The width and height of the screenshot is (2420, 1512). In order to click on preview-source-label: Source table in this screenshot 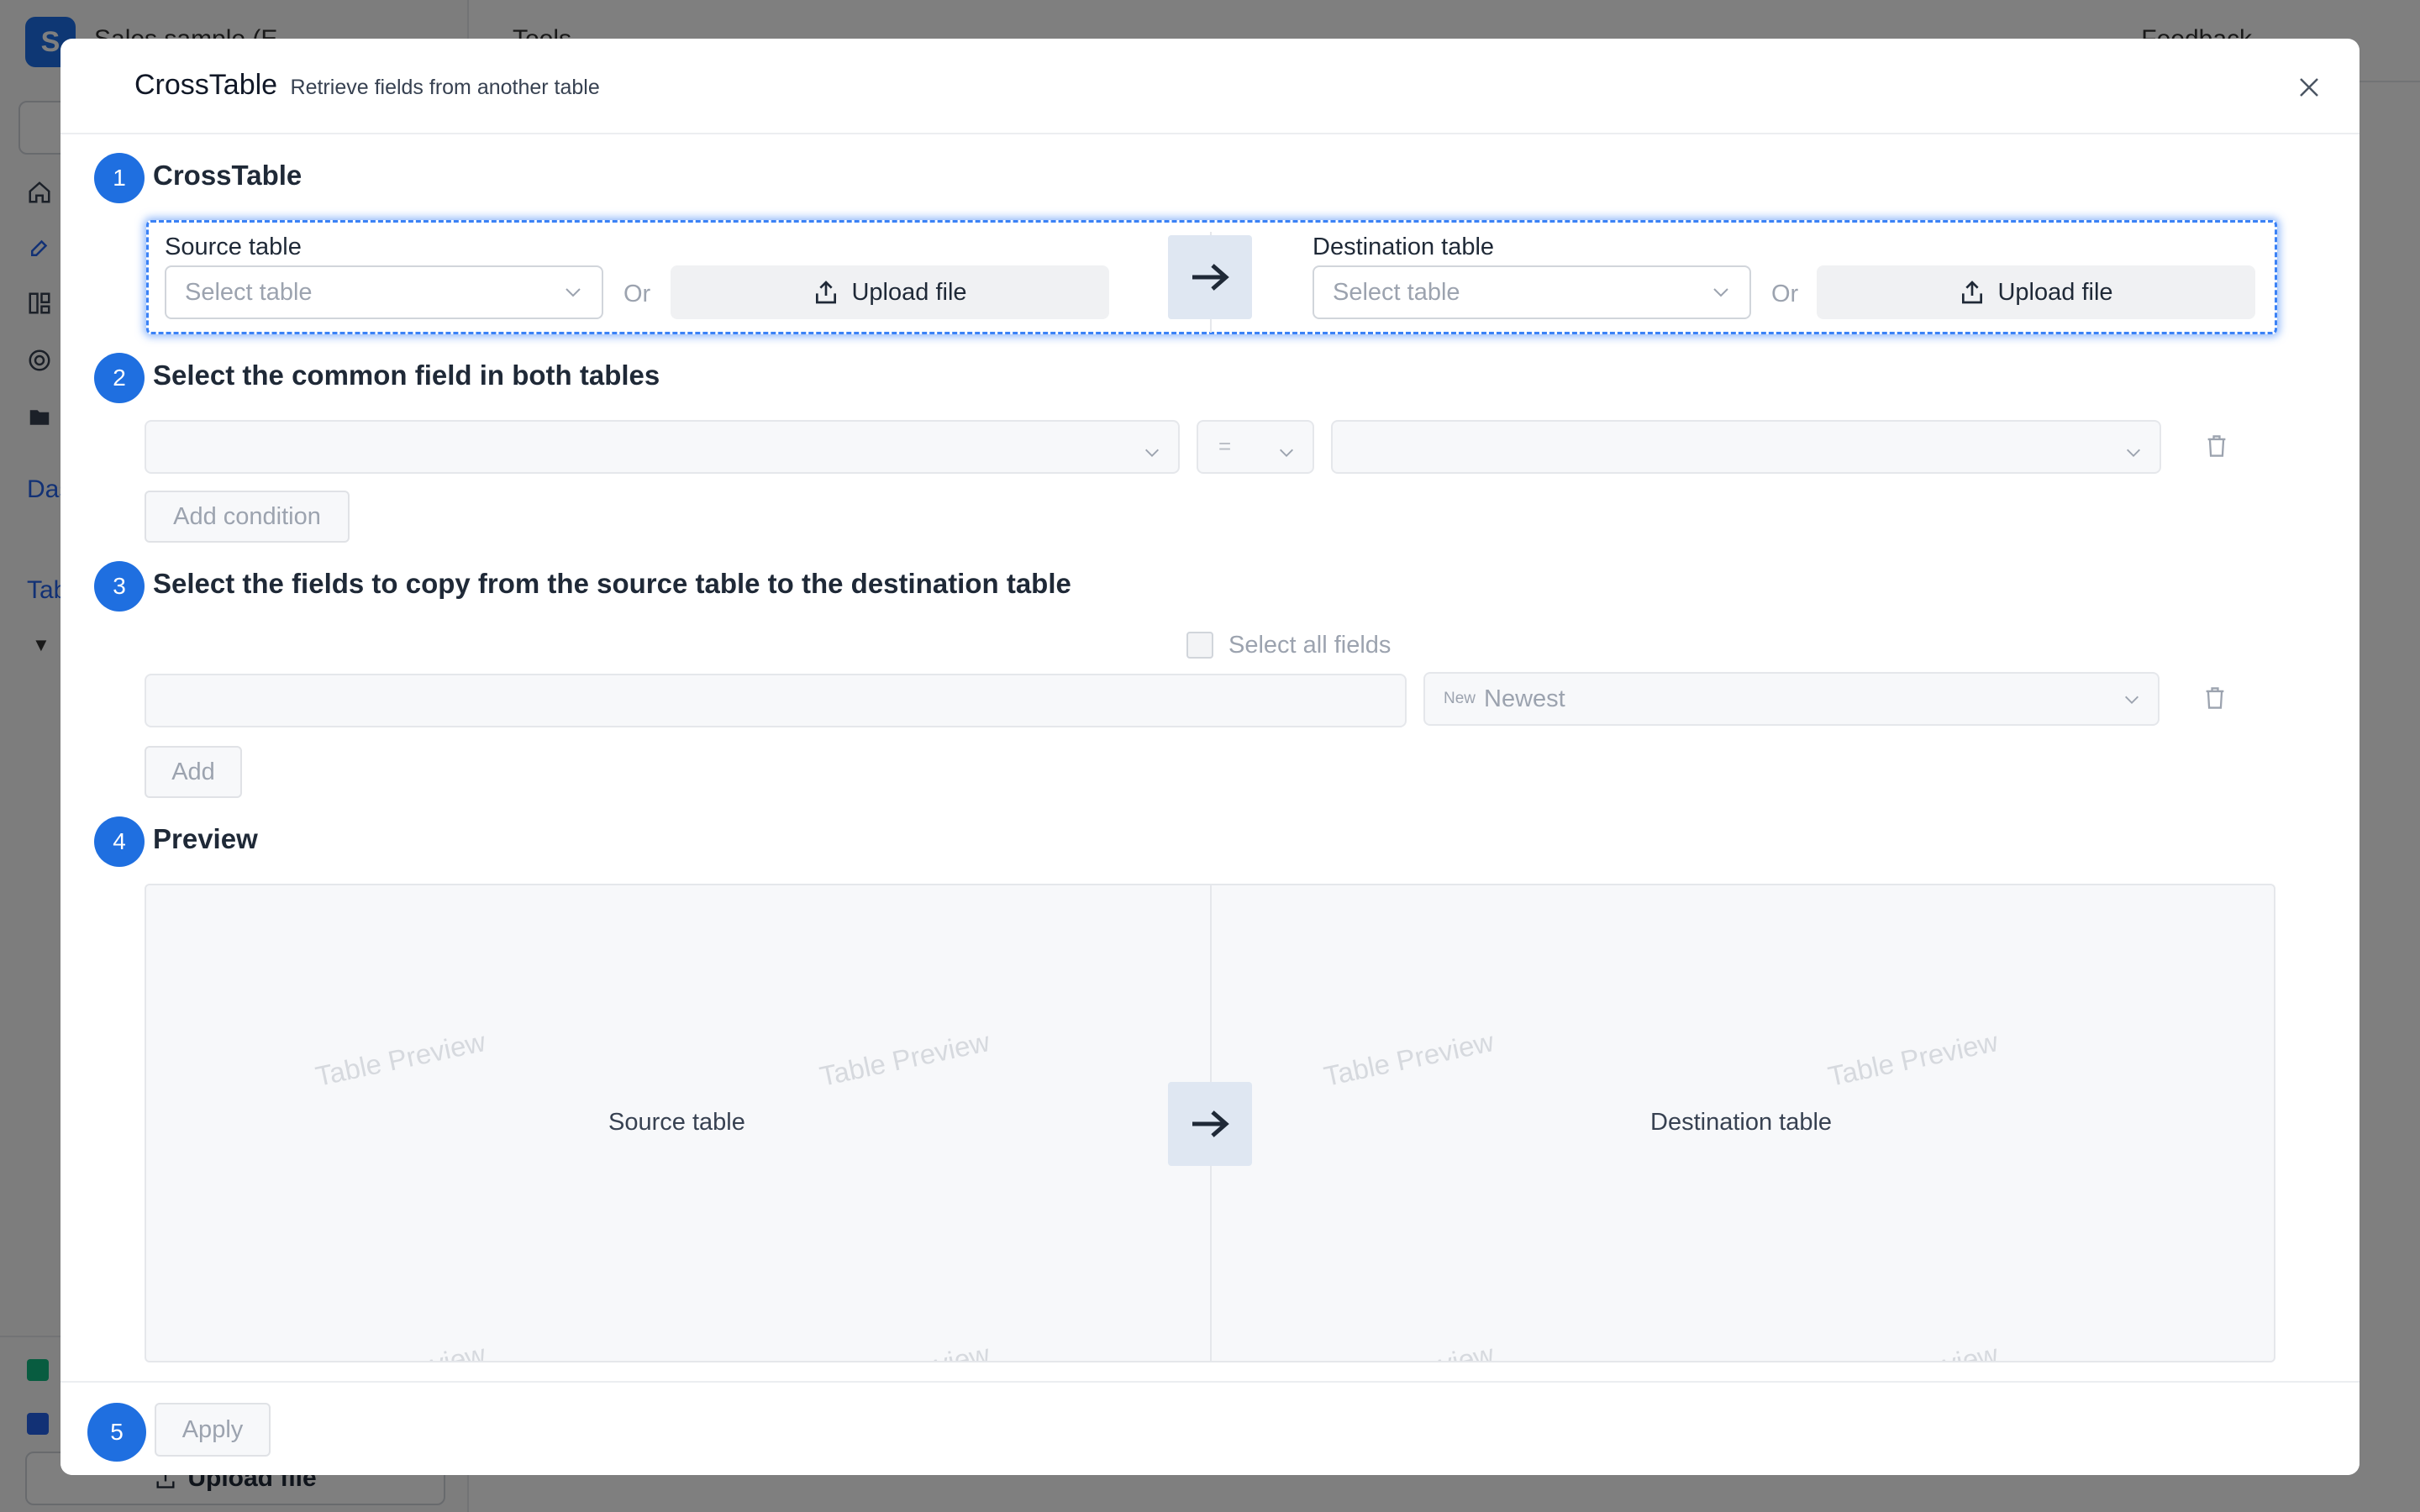, I will do `click(676, 1122)`.